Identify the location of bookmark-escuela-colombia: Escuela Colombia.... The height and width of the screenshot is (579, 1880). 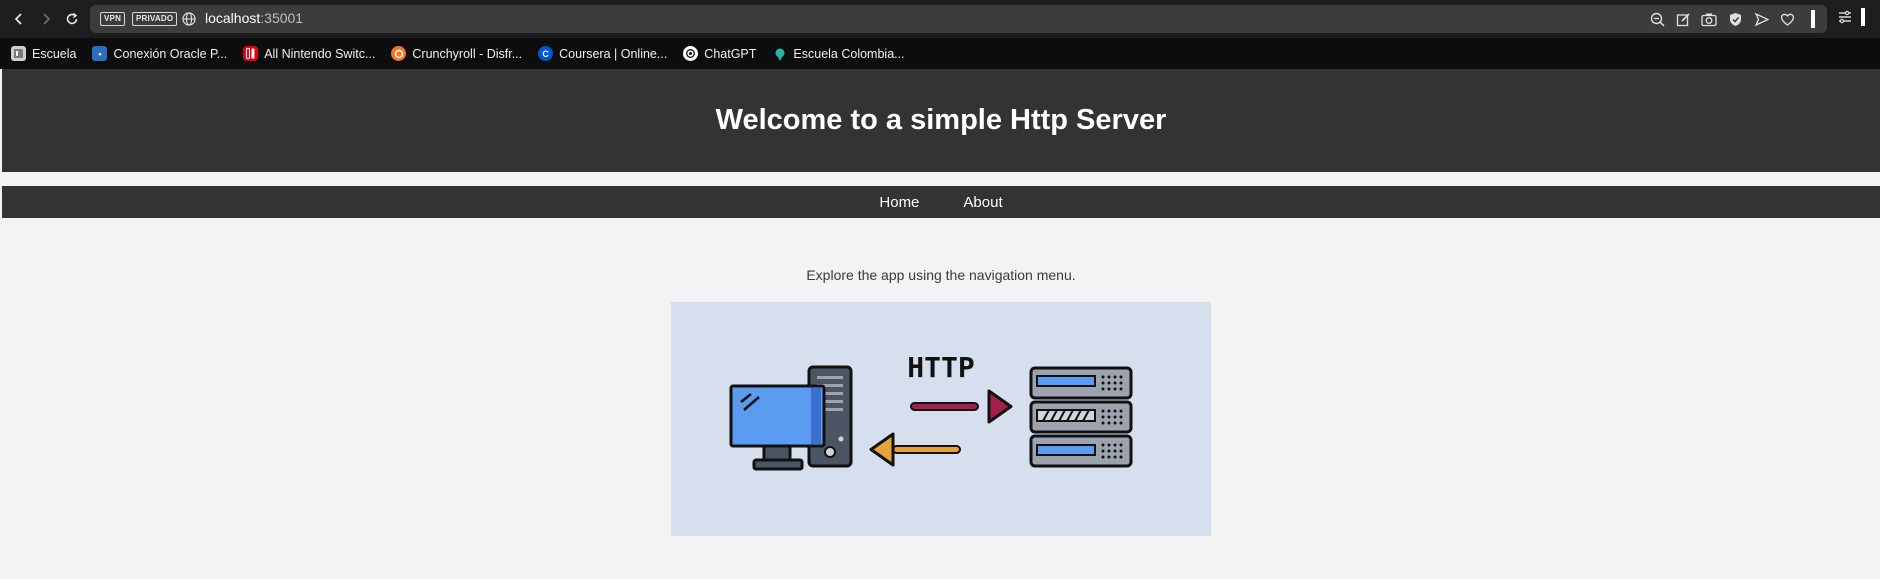
(838, 53).